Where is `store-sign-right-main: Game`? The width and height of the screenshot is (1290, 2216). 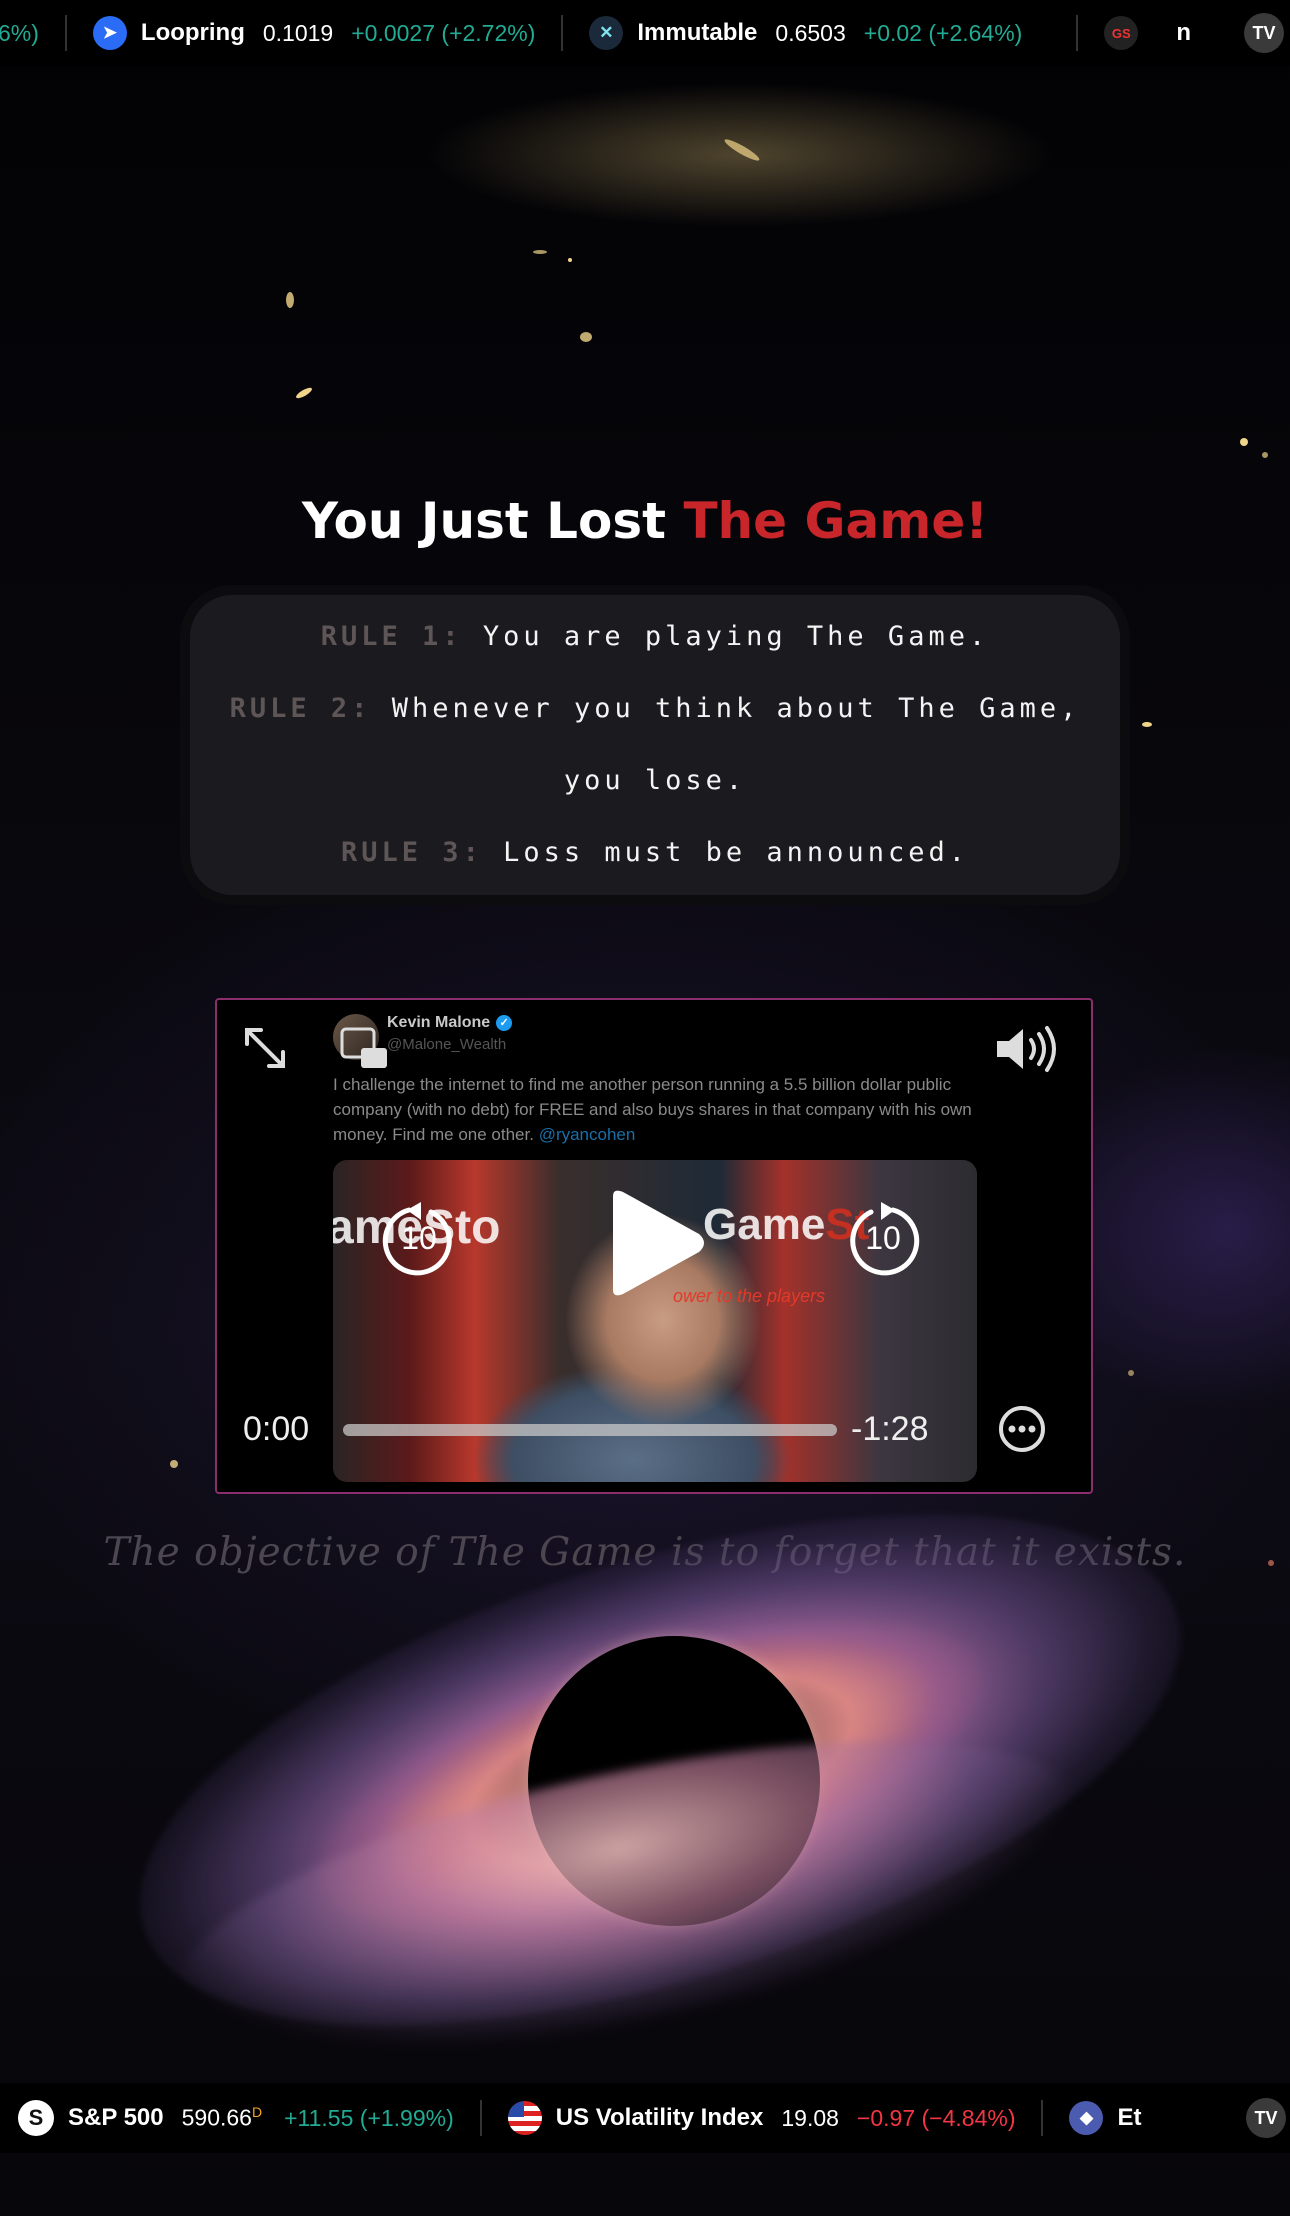
store-sign-right-main: Game is located at coordinates (764, 1224).